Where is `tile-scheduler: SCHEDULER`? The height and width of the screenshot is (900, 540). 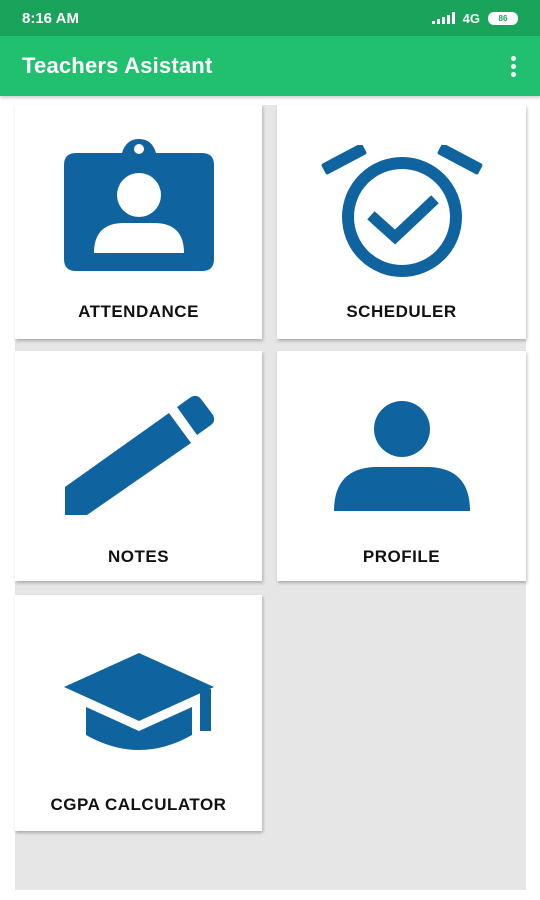 tile-scheduler: SCHEDULER is located at coordinates (401, 222).